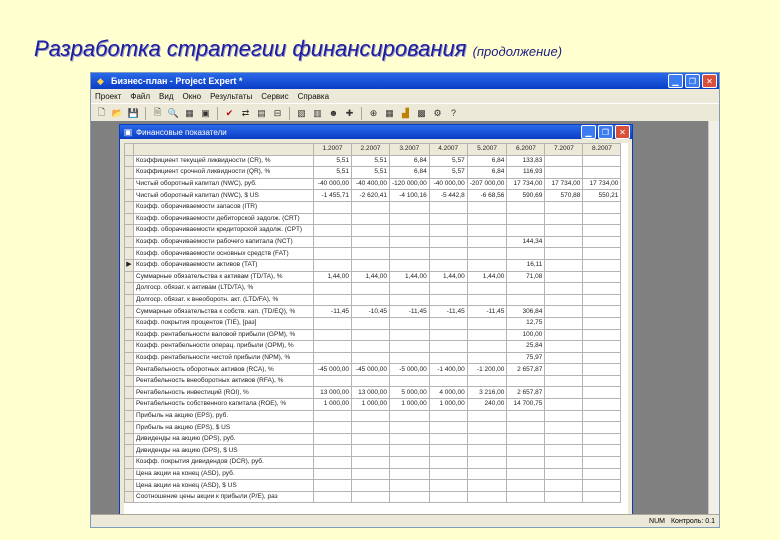  What do you see at coordinates (675, 81) in the screenshot?
I see `minimize-button: ▁` at bounding box center [675, 81].